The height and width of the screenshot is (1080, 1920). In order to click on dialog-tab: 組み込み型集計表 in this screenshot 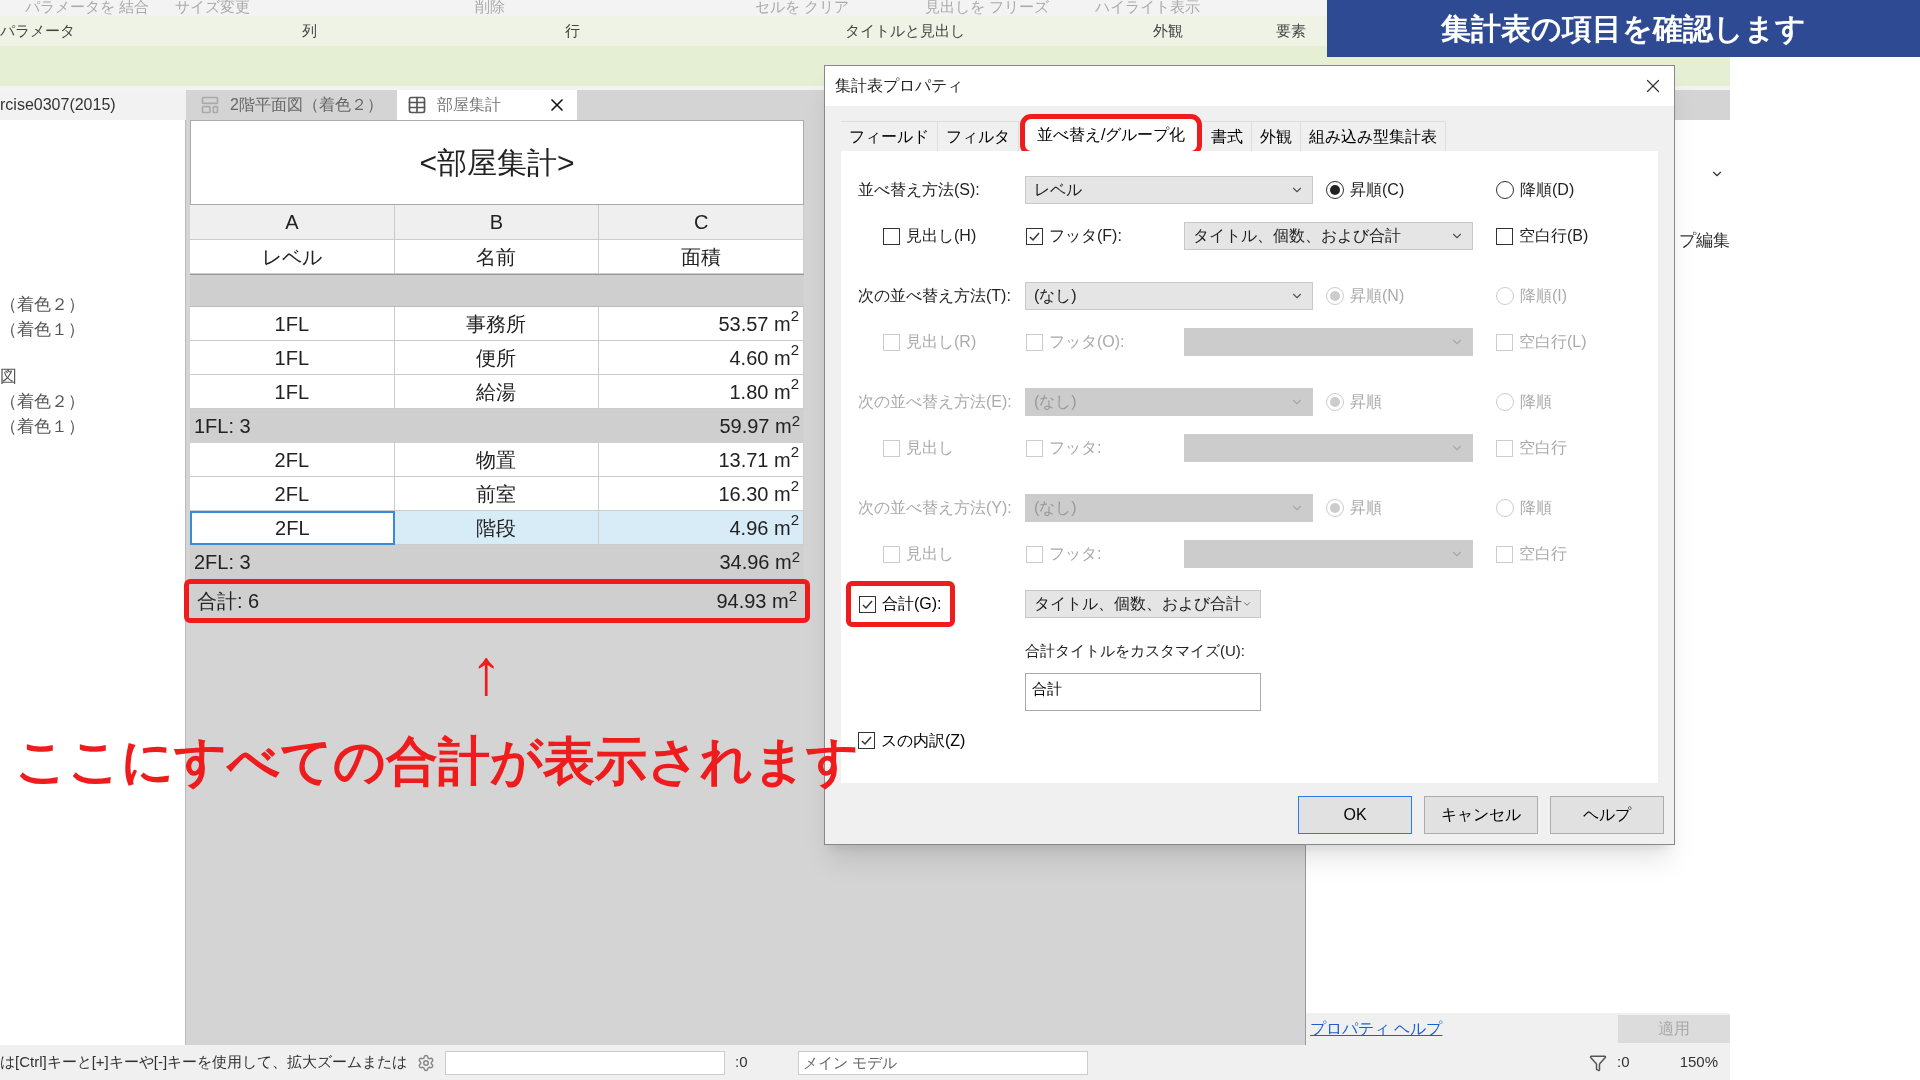, I will do `click(1374, 136)`.